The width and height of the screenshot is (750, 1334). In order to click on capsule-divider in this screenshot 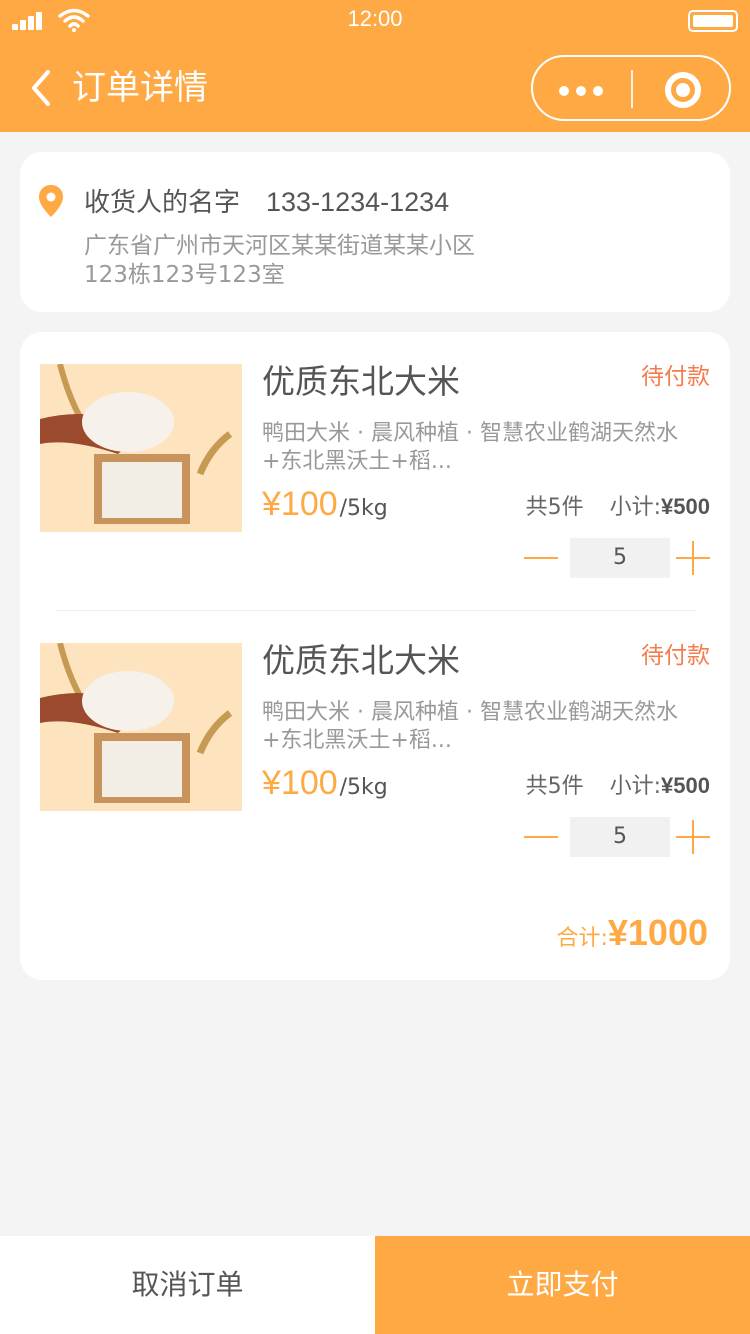, I will do `click(632, 89)`.